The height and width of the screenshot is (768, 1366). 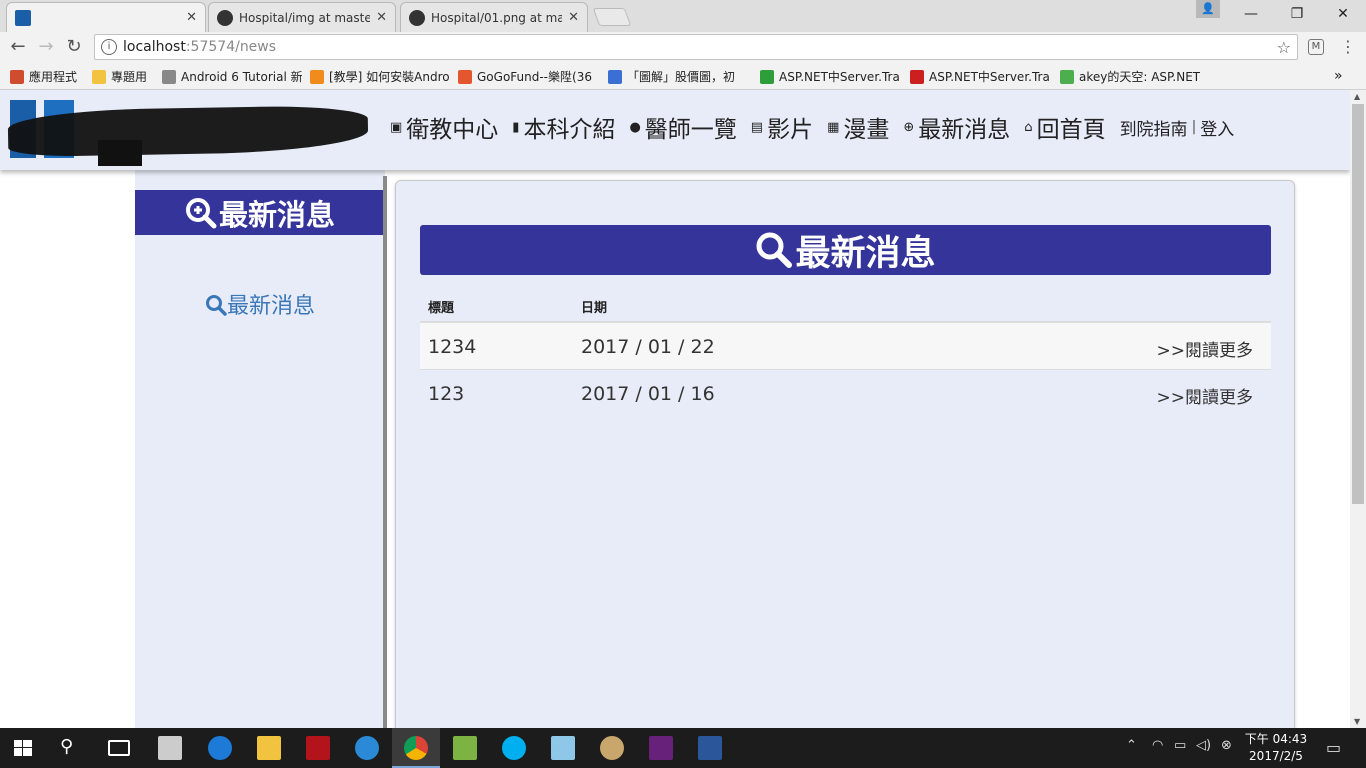 What do you see at coordinates (612, 748) in the screenshot?
I see `paint-icon` at bounding box center [612, 748].